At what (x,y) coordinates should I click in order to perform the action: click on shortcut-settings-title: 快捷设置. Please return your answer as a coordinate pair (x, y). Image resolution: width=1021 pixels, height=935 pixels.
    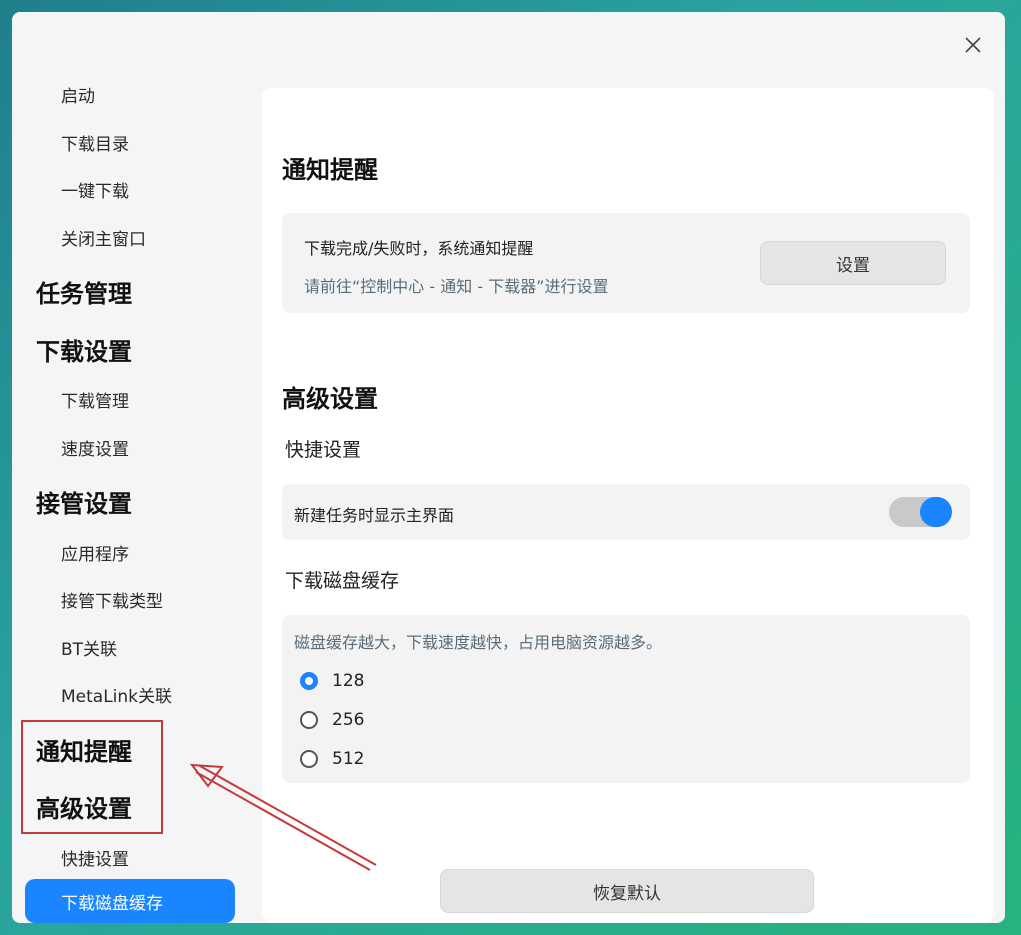
    Looking at the image, I should click on (323, 450).